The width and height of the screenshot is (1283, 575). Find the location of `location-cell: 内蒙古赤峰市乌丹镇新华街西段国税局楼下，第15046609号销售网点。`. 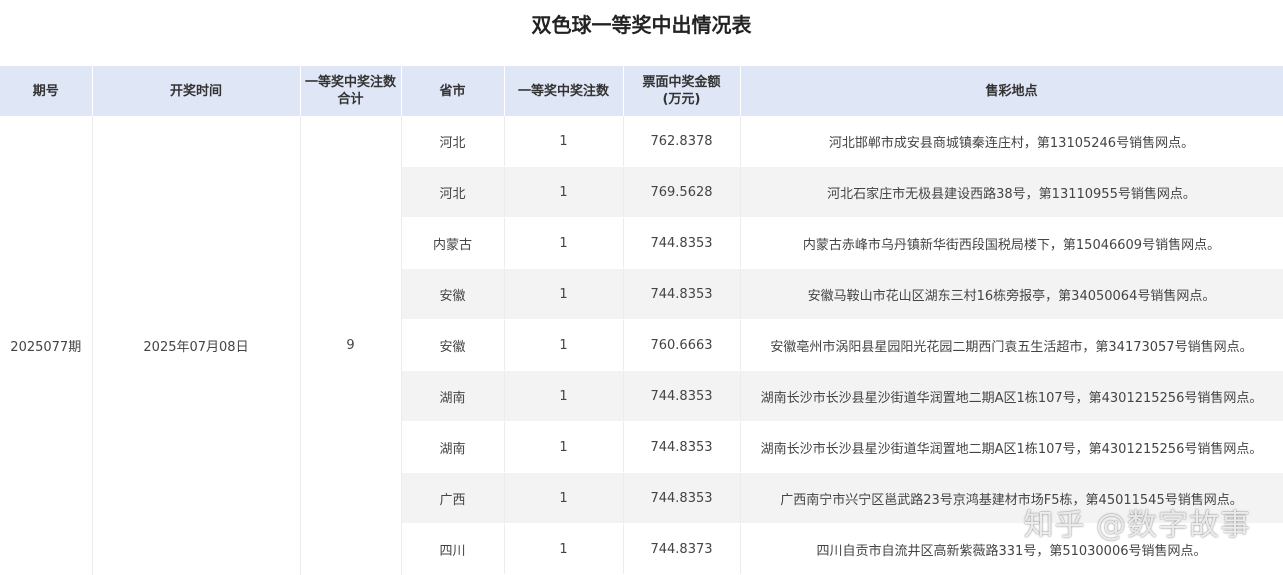

location-cell: 内蒙古赤峰市乌丹镇新华街西段国税局楼下，第15046609号销售网点。 is located at coordinates (1011, 243).